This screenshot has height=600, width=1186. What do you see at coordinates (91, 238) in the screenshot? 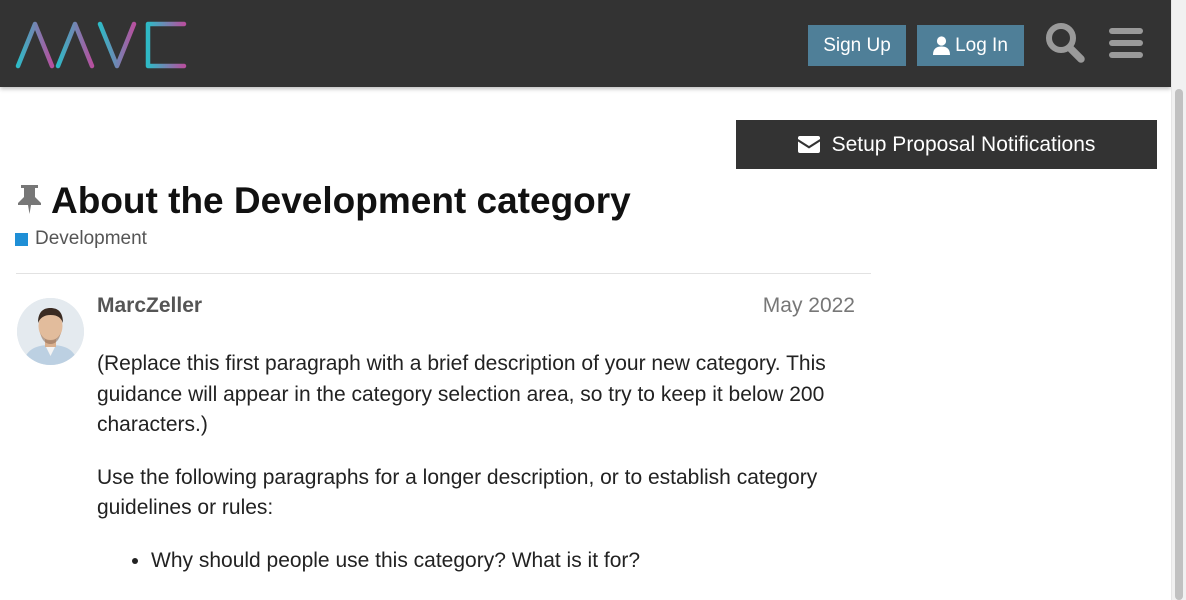
I see `category-label: Development` at bounding box center [91, 238].